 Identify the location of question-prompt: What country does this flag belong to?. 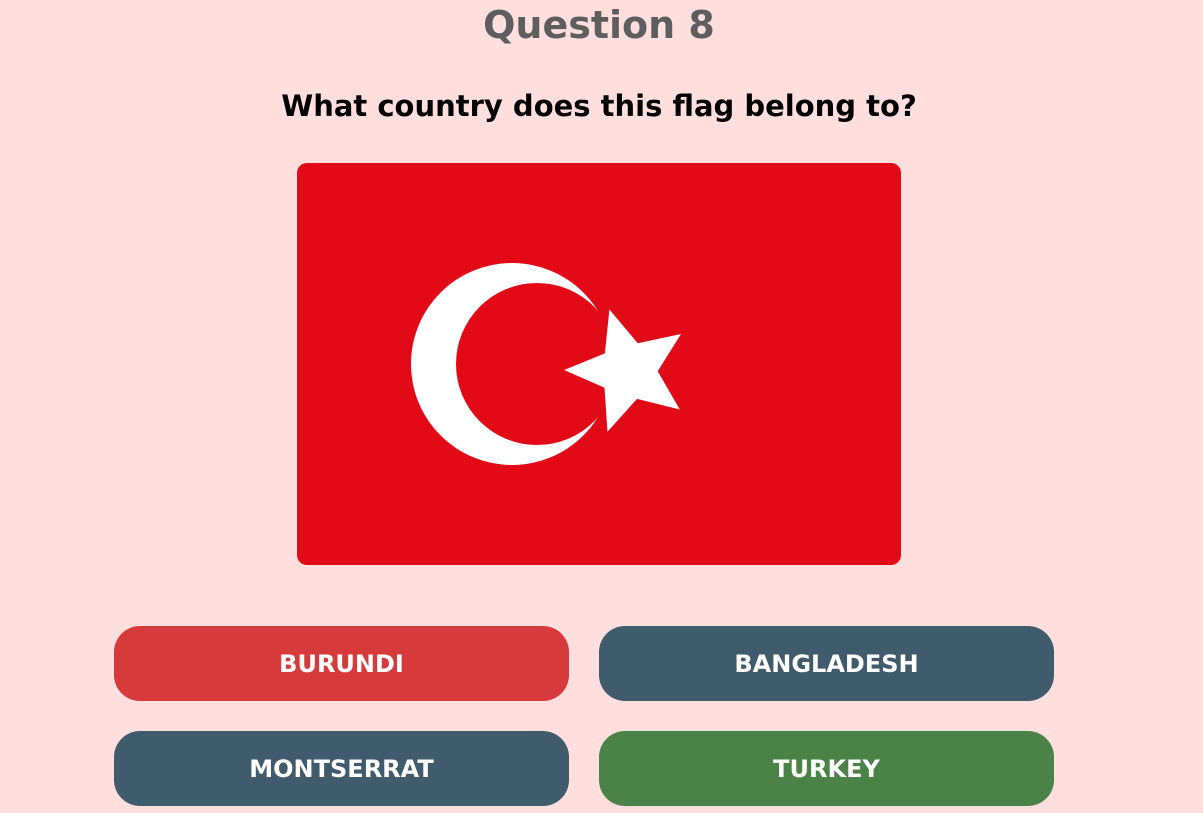
(599, 106).